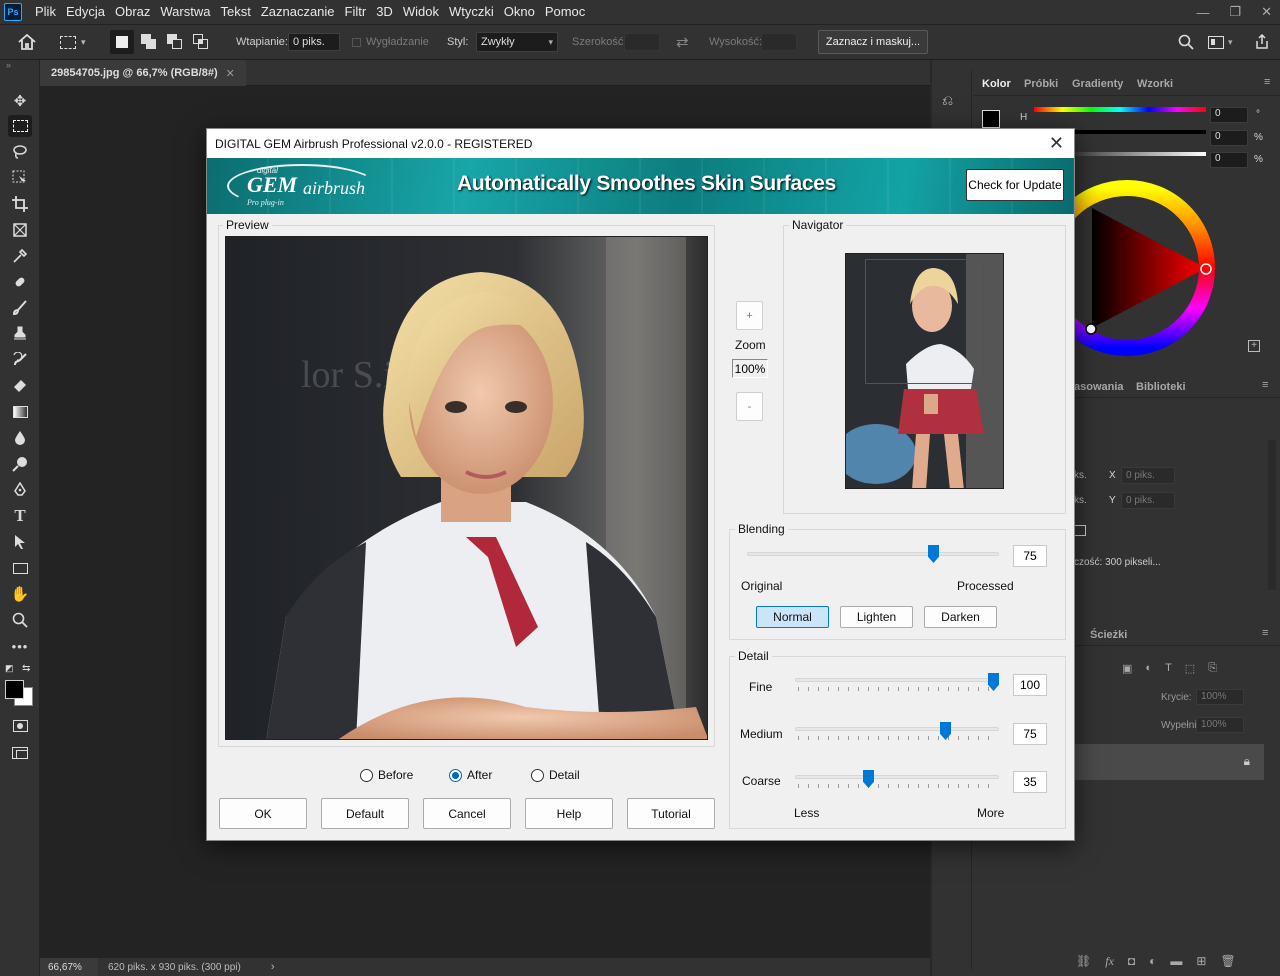  I want to click on group-folder-icon: ▬, so click(1176, 961).